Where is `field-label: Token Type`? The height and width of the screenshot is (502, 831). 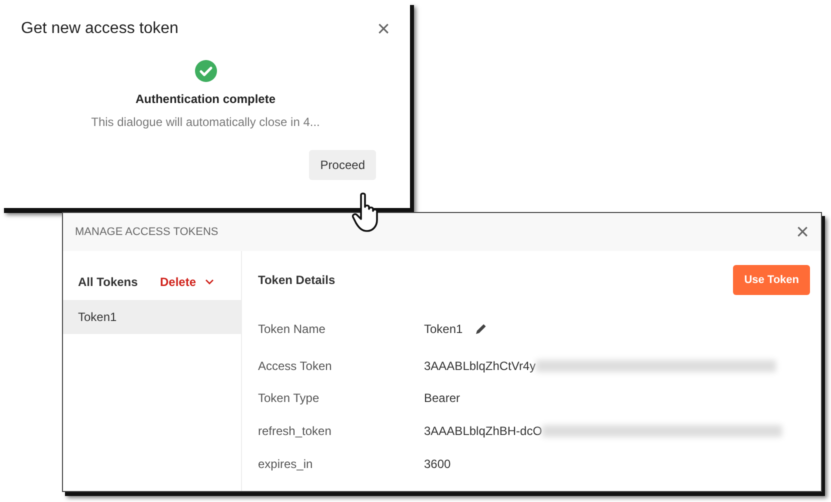
field-label: Token Type is located at coordinates (289, 397).